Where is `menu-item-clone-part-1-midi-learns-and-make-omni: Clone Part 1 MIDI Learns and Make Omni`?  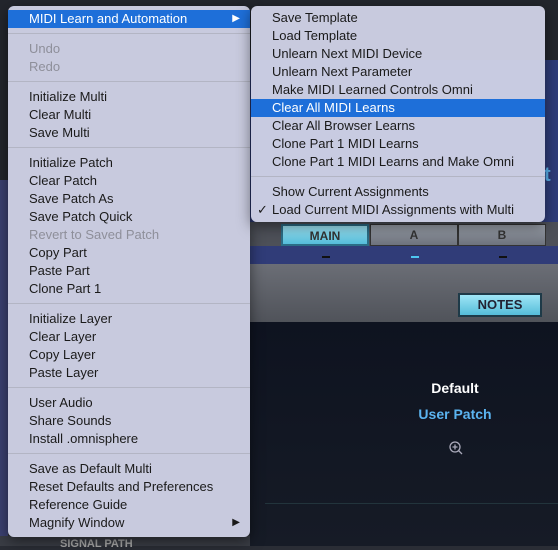 menu-item-clone-part-1-midi-learns-and-make-omni: Clone Part 1 MIDI Learns and Make Omni is located at coordinates (398, 162).